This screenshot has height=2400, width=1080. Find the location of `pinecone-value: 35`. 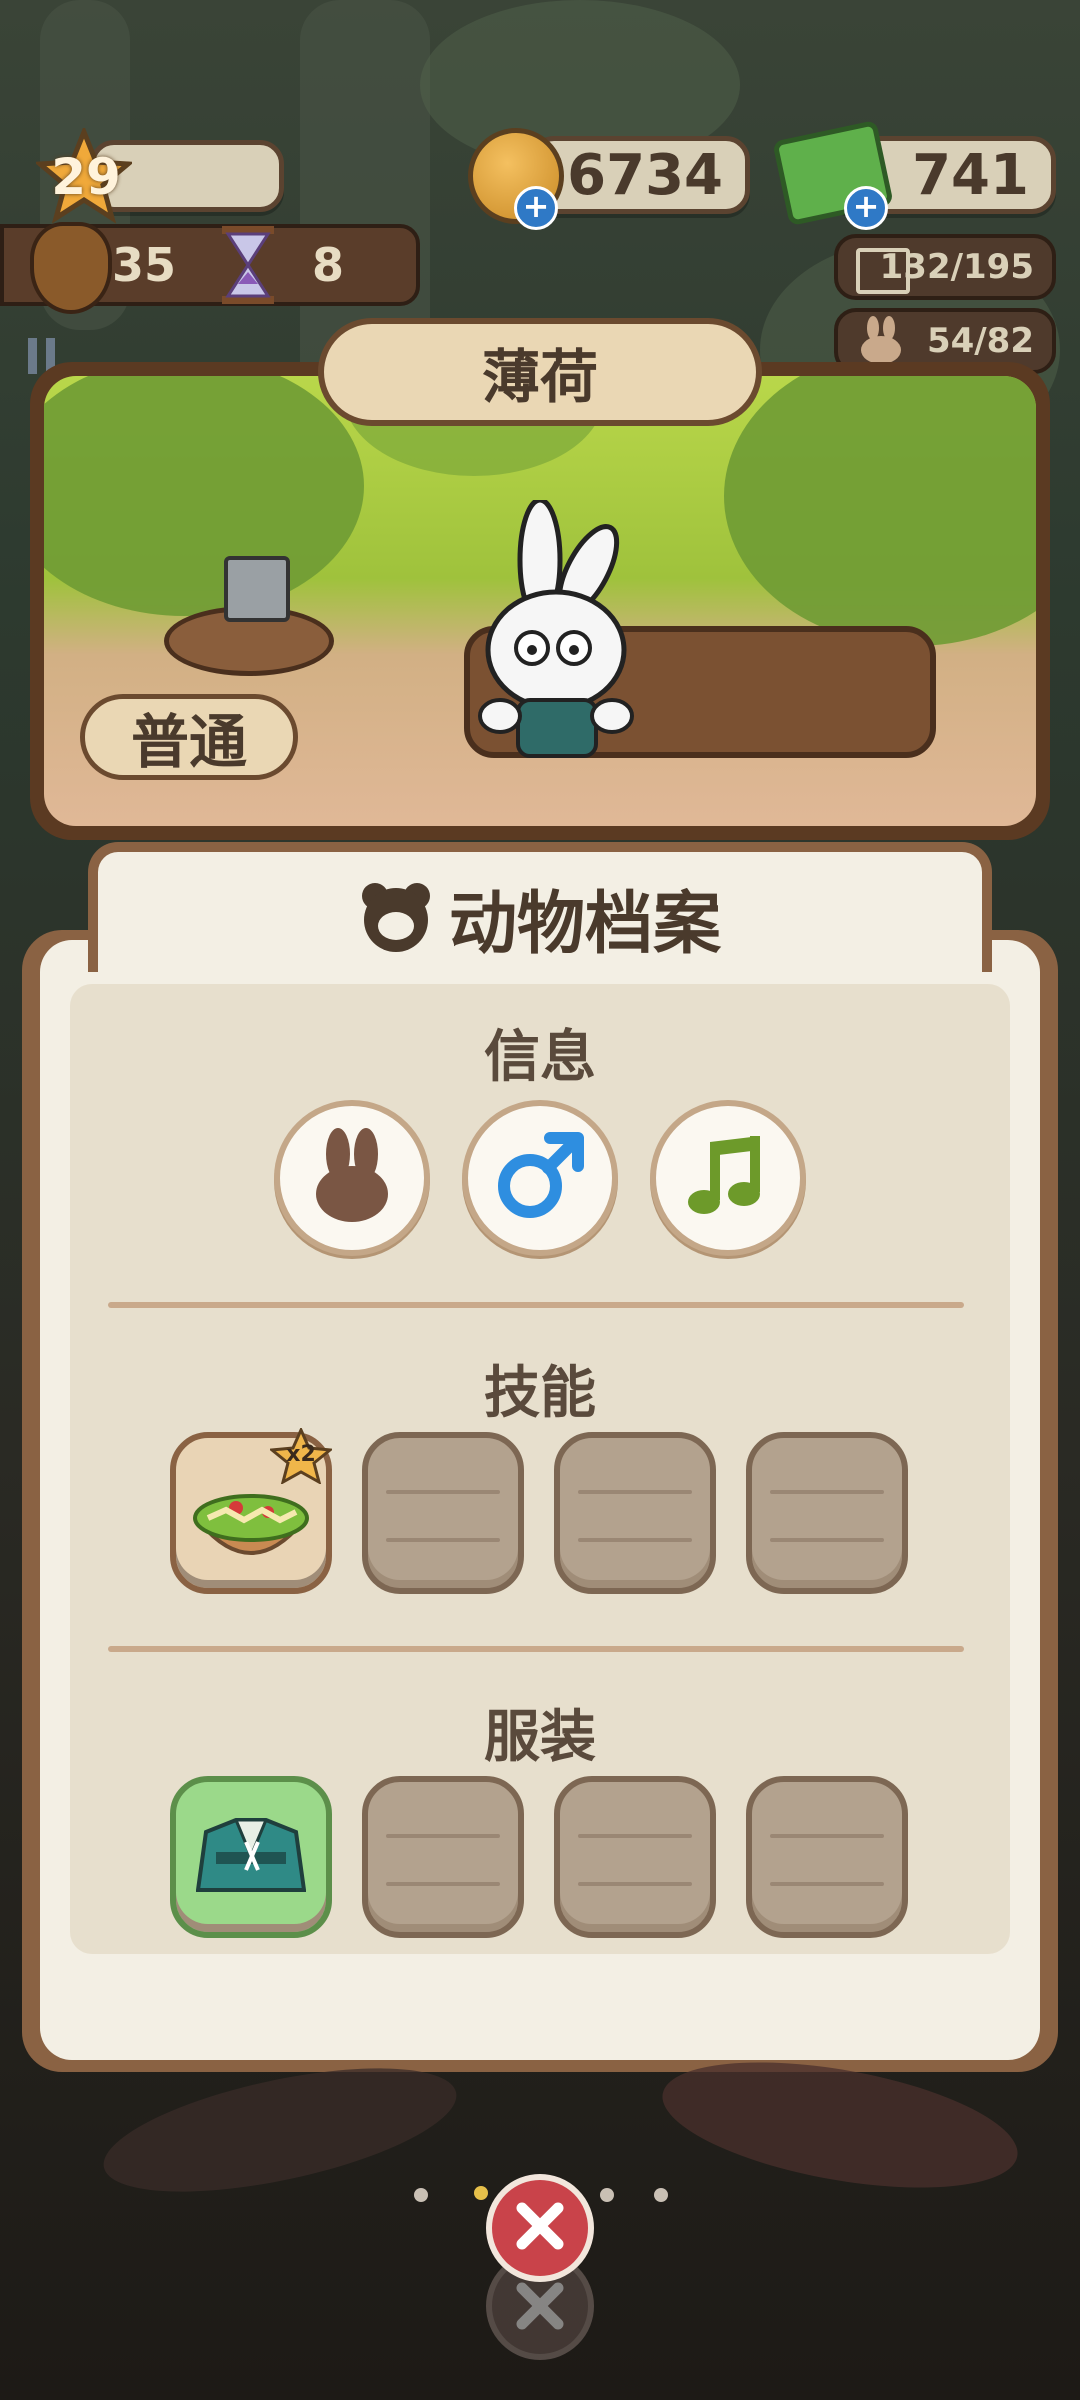

pinecone-value: 35 is located at coordinates (144, 265).